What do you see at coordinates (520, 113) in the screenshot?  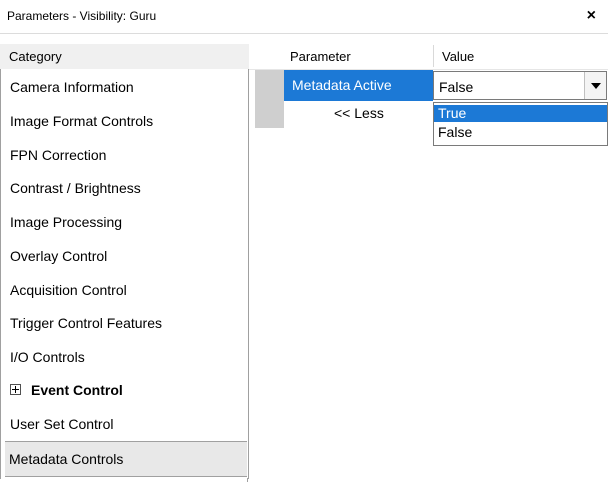 I see `dropdown-option-true: True` at bounding box center [520, 113].